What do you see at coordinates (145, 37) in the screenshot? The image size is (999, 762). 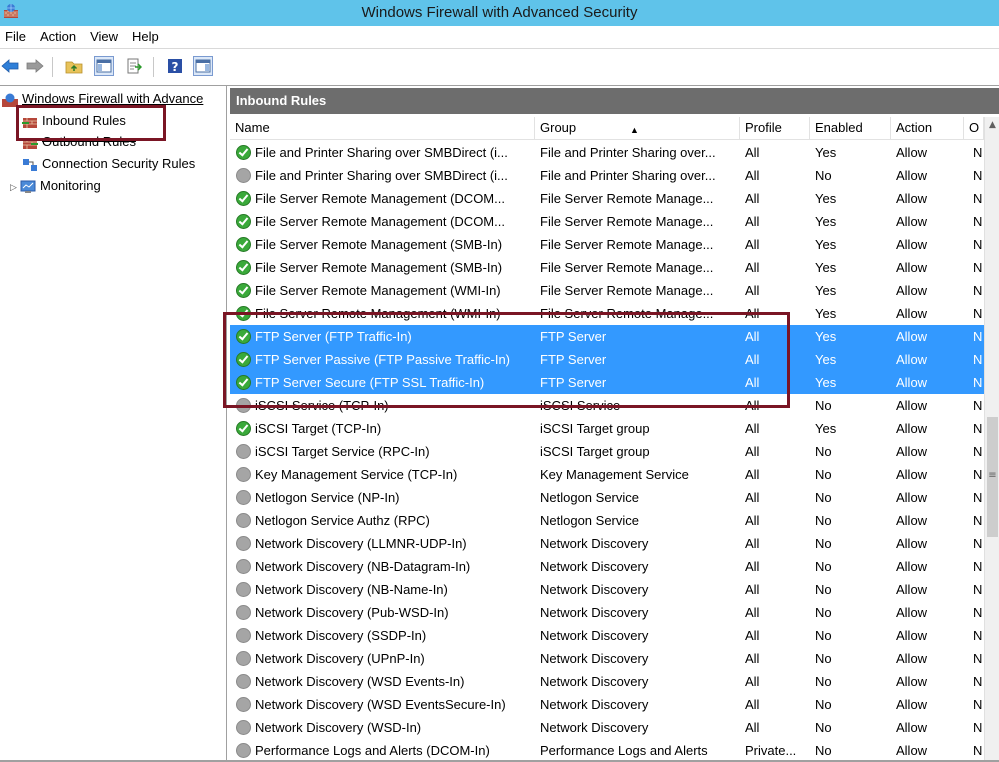 I see `menu-help: Help` at bounding box center [145, 37].